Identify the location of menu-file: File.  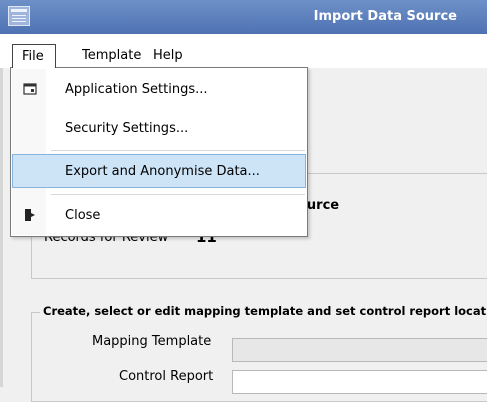
(34, 56).